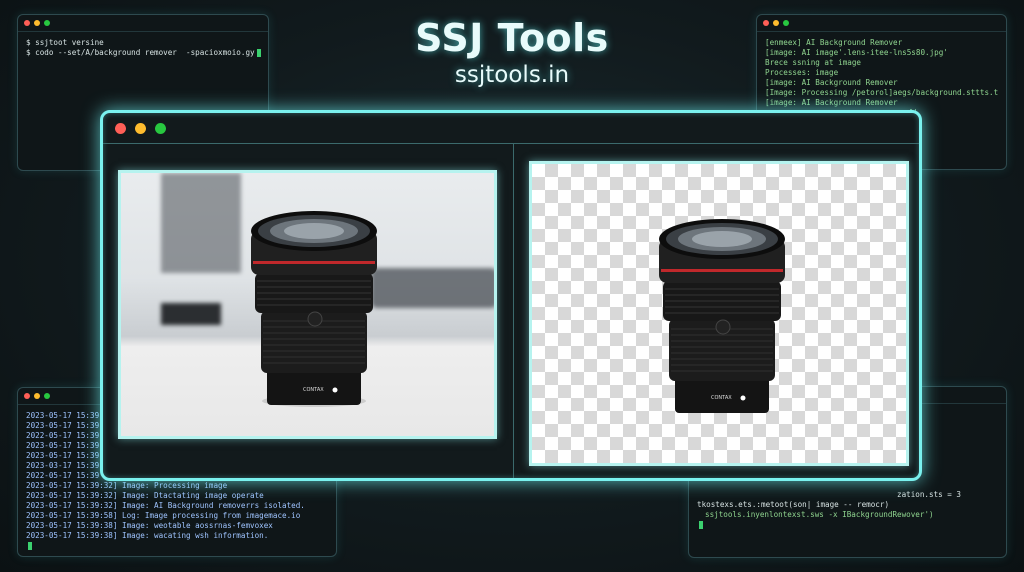  What do you see at coordinates (177, 546) in the screenshot?
I see `log-line` at bounding box center [177, 546].